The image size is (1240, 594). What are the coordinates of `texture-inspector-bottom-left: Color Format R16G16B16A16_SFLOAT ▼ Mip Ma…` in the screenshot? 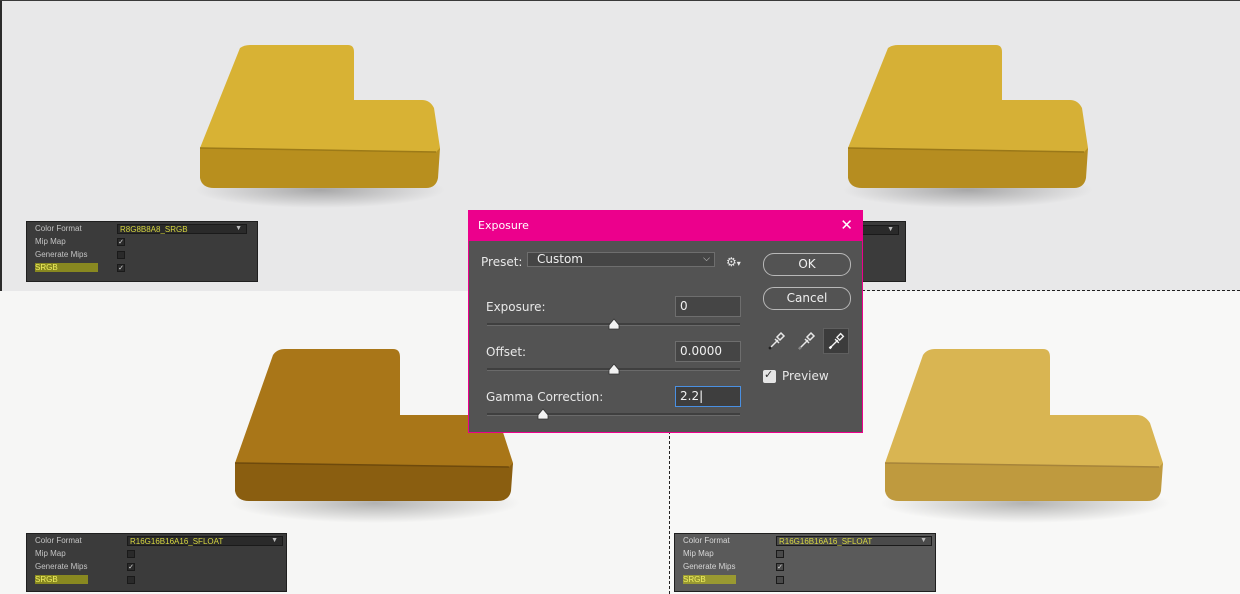 It's located at (156, 562).